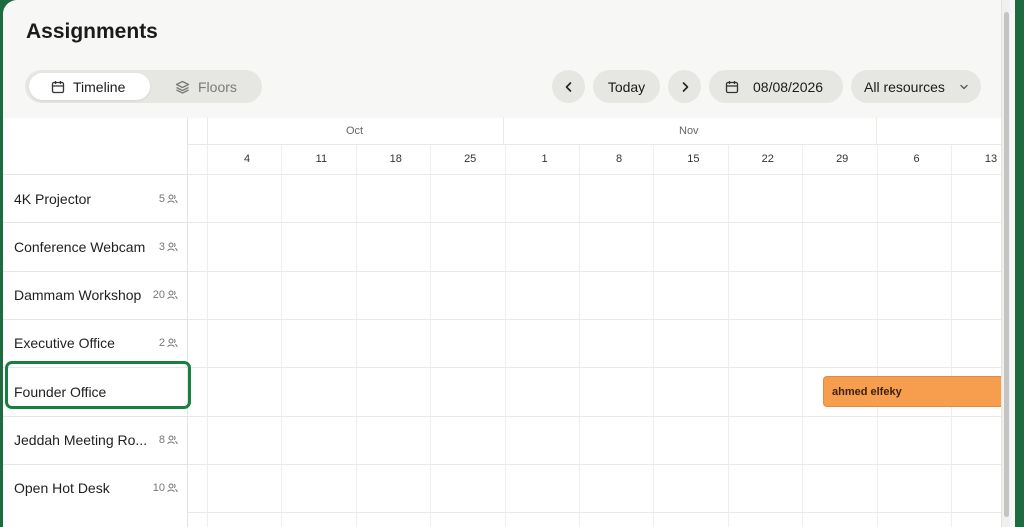  I want to click on resource-name: Executive Office, so click(64, 343).